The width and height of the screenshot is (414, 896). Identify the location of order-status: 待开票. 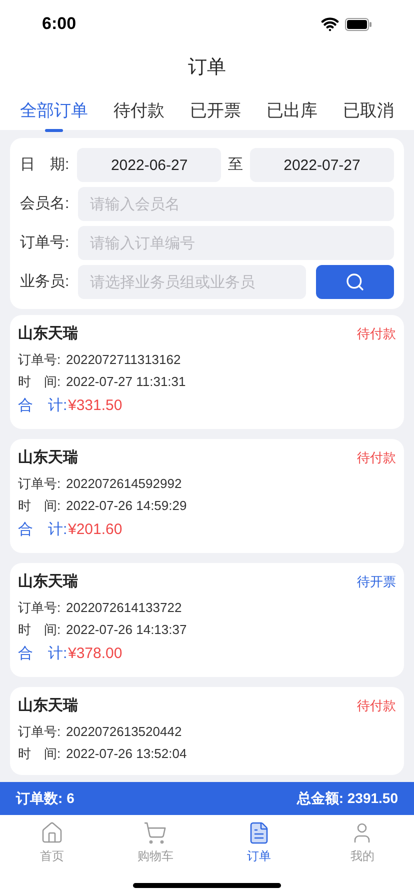
(376, 582).